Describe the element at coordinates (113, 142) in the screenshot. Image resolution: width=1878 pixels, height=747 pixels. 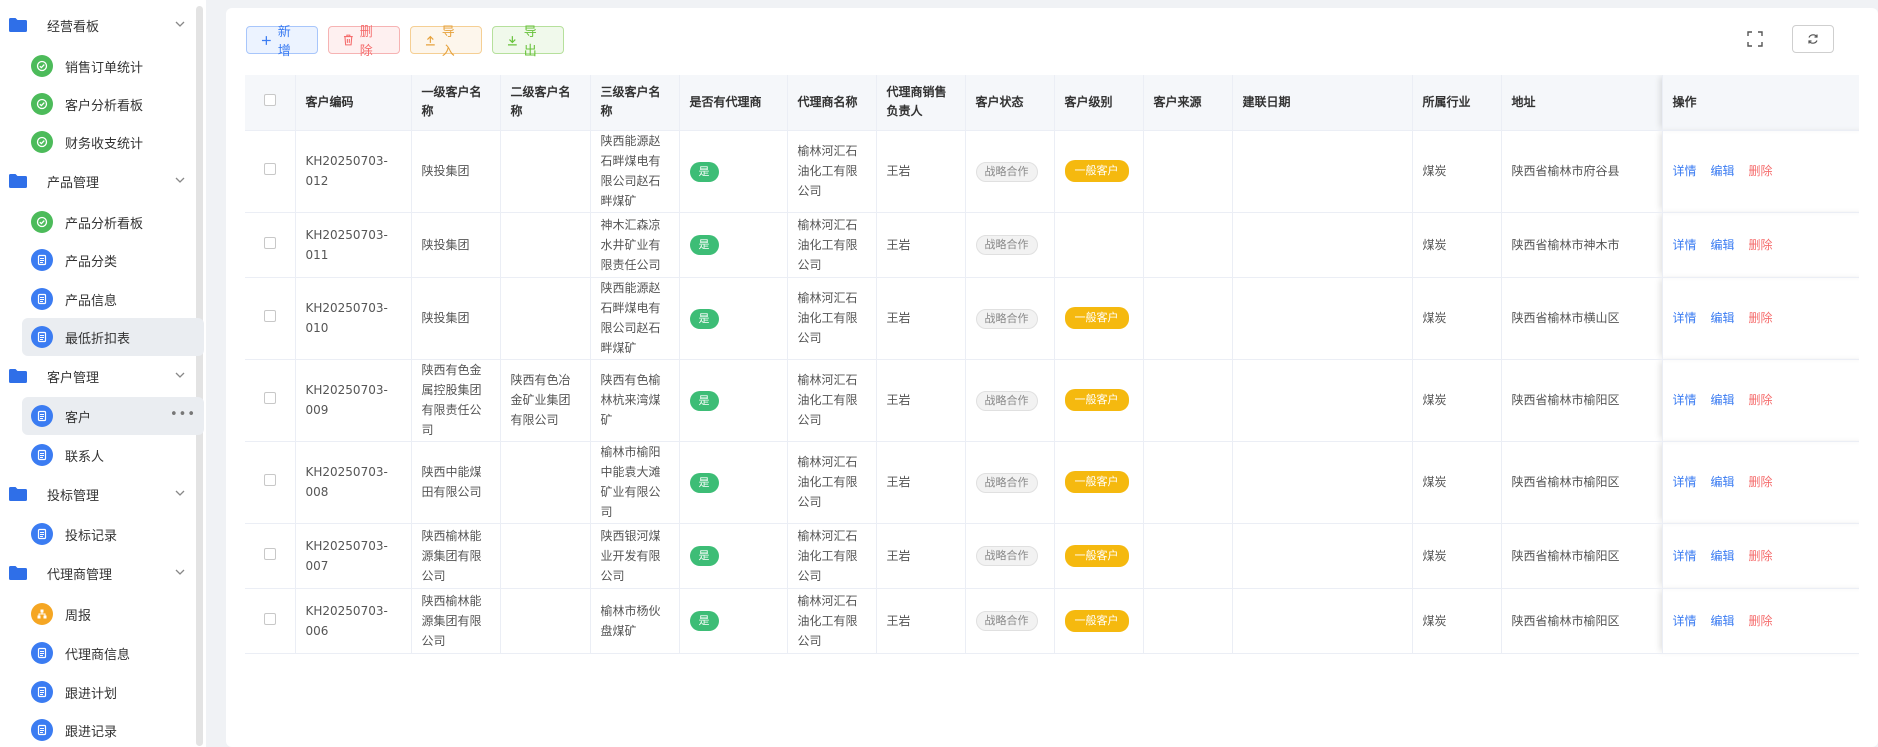
I see `sidebar-item-finance-stats: 财务收支统计` at that location.